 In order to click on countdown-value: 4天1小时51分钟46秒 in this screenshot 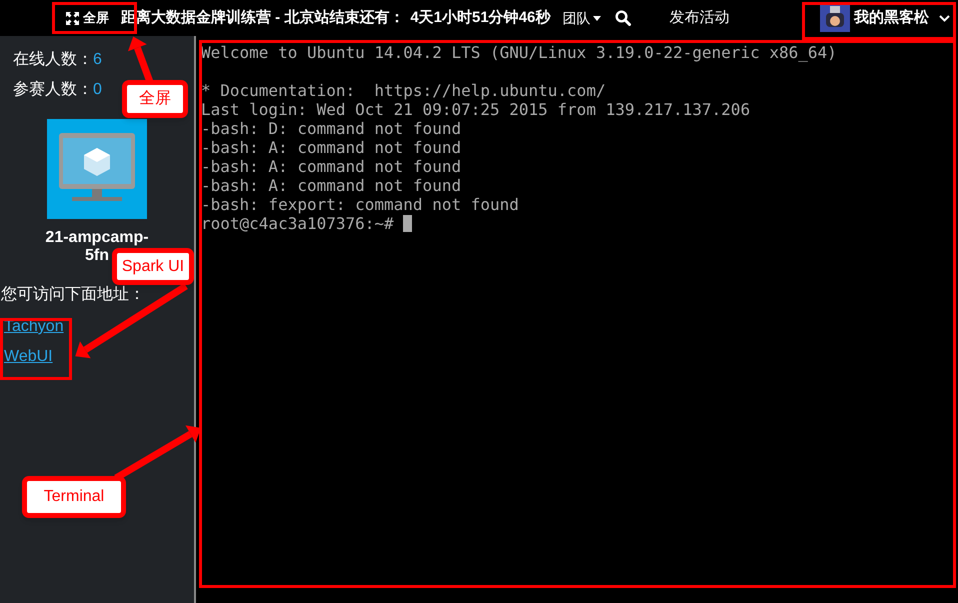, I will do `click(480, 18)`.